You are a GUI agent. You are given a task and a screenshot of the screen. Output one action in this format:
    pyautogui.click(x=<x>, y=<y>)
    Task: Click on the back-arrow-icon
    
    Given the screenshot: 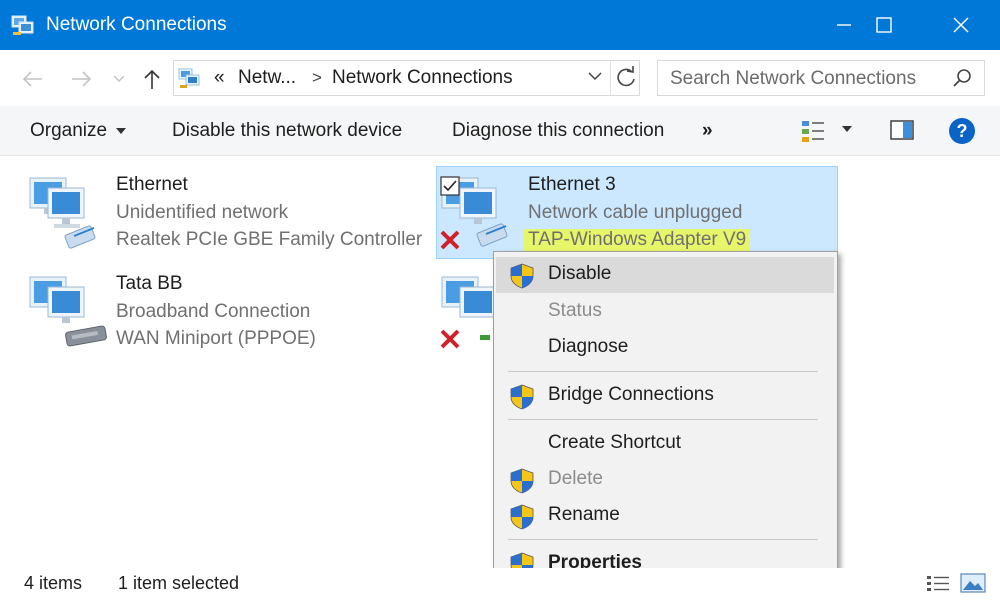 What is the action you would take?
    pyautogui.click(x=32, y=79)
    